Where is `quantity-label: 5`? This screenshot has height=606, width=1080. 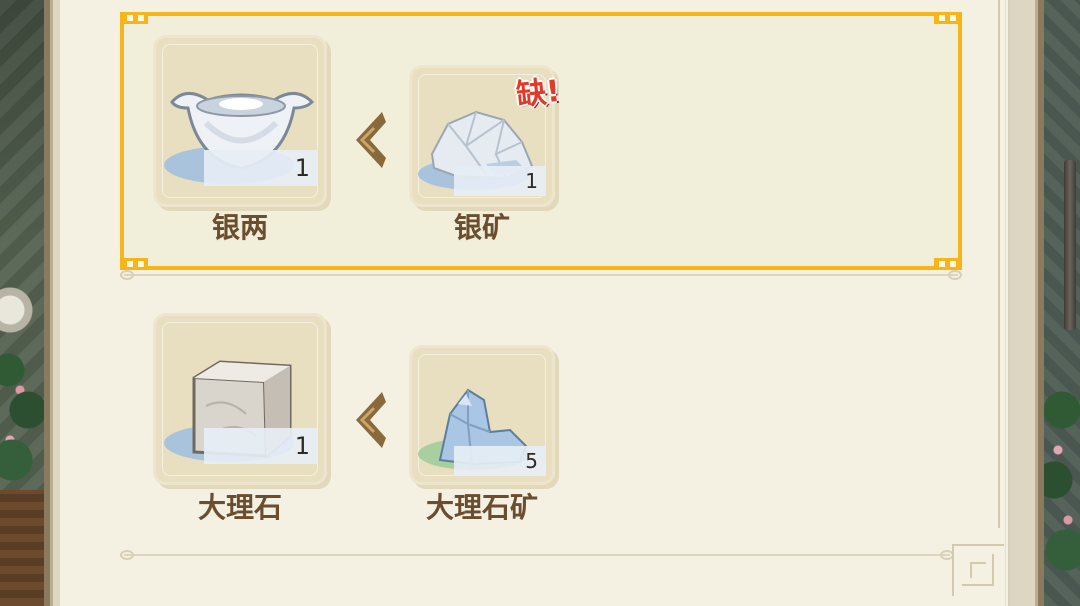 quantity-label: 5 is located at coordinates (500, 461).